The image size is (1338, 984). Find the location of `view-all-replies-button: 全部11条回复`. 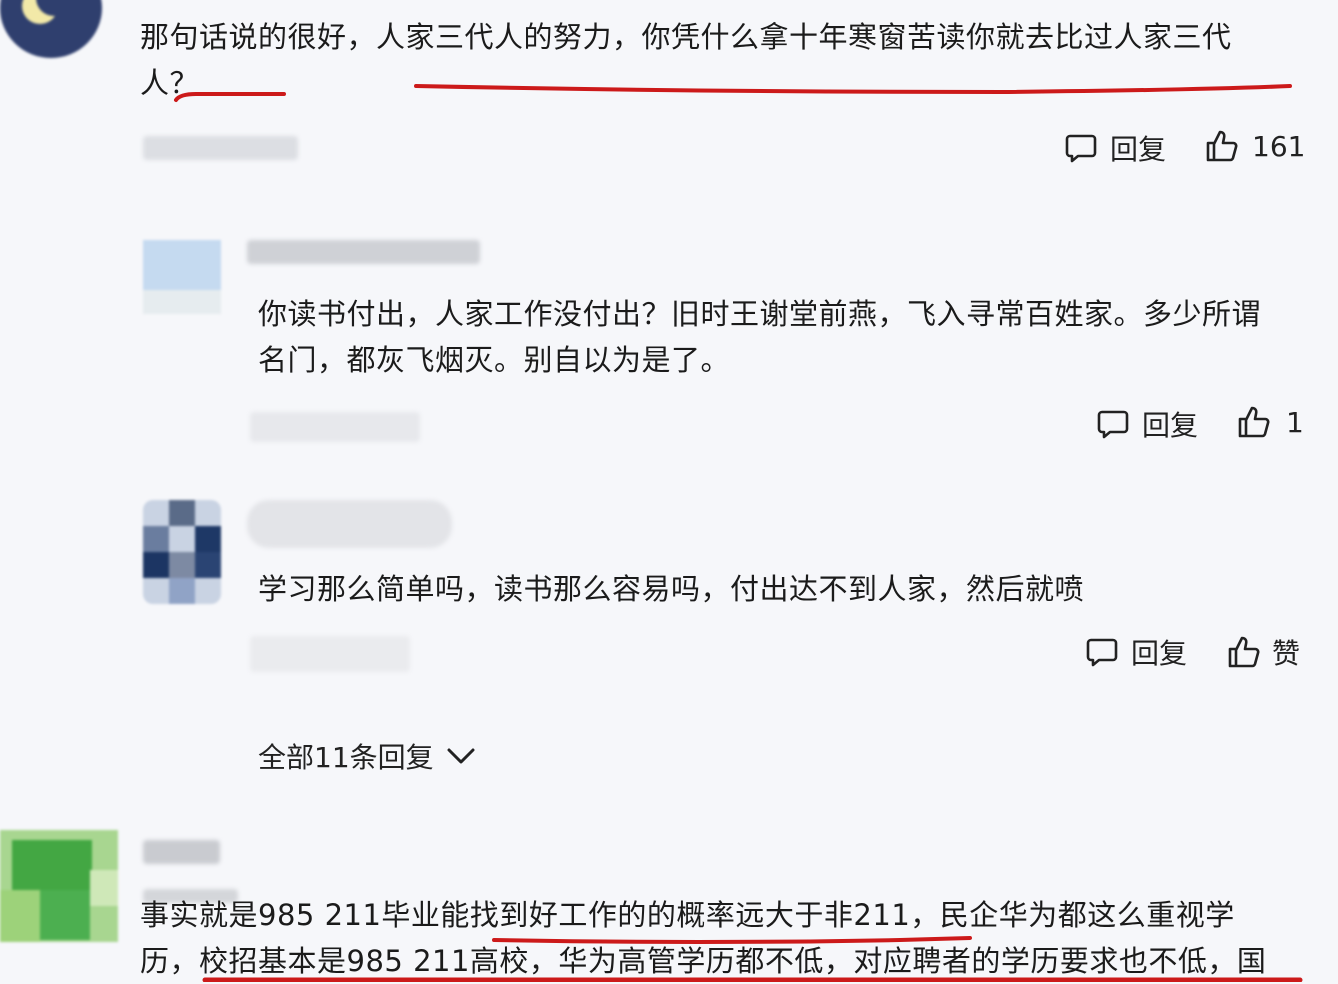

view-all-replies-button: 全部11条回复 is located at coordinates (367, 756).